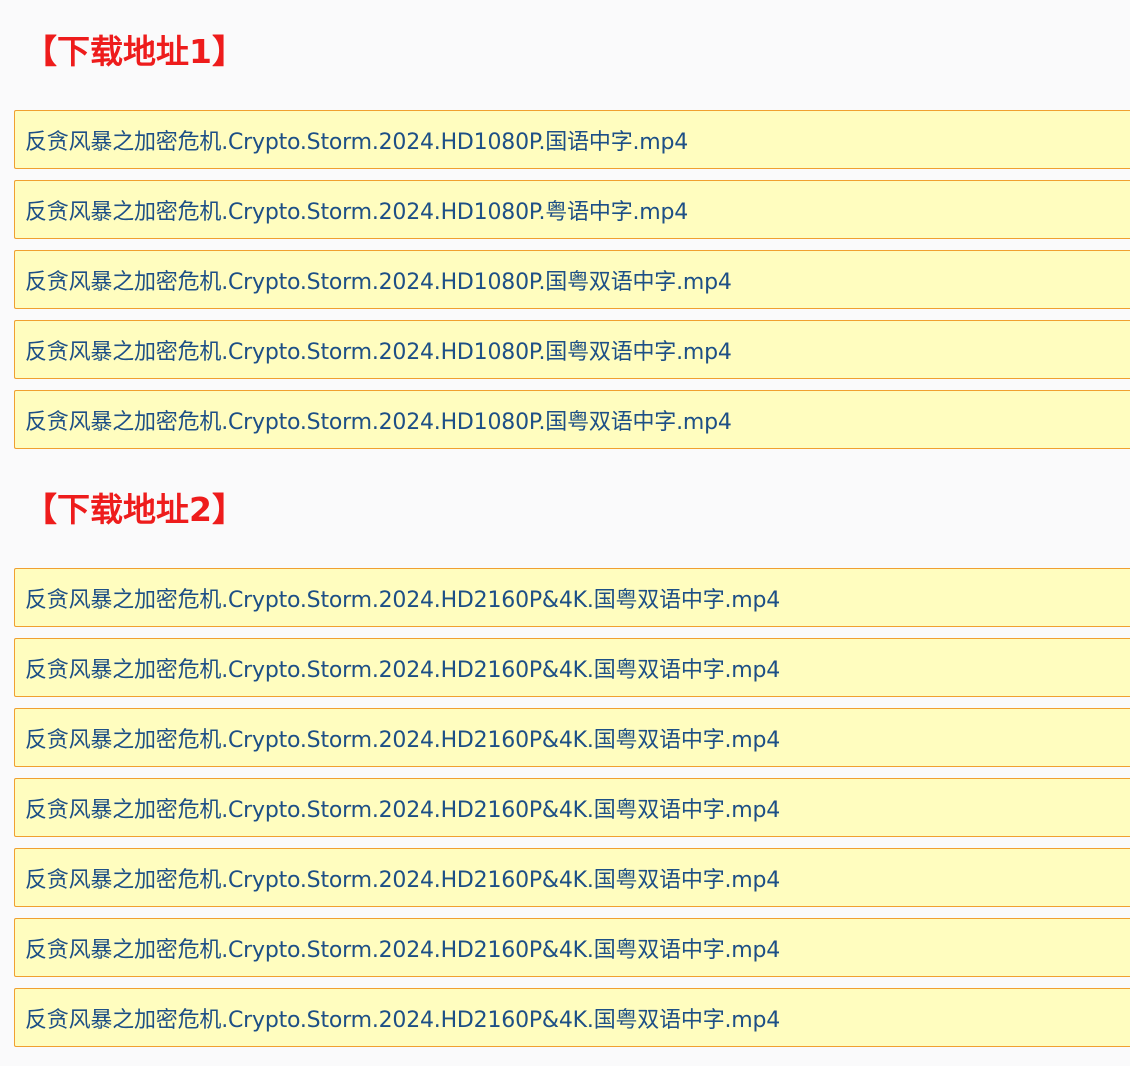 The width and height of the screenshot is (1130, 1066). Describe the element at coordinates (134, 509) in the screenshot. I see `download-section-2-heading: 【下载地址2】` at that location.